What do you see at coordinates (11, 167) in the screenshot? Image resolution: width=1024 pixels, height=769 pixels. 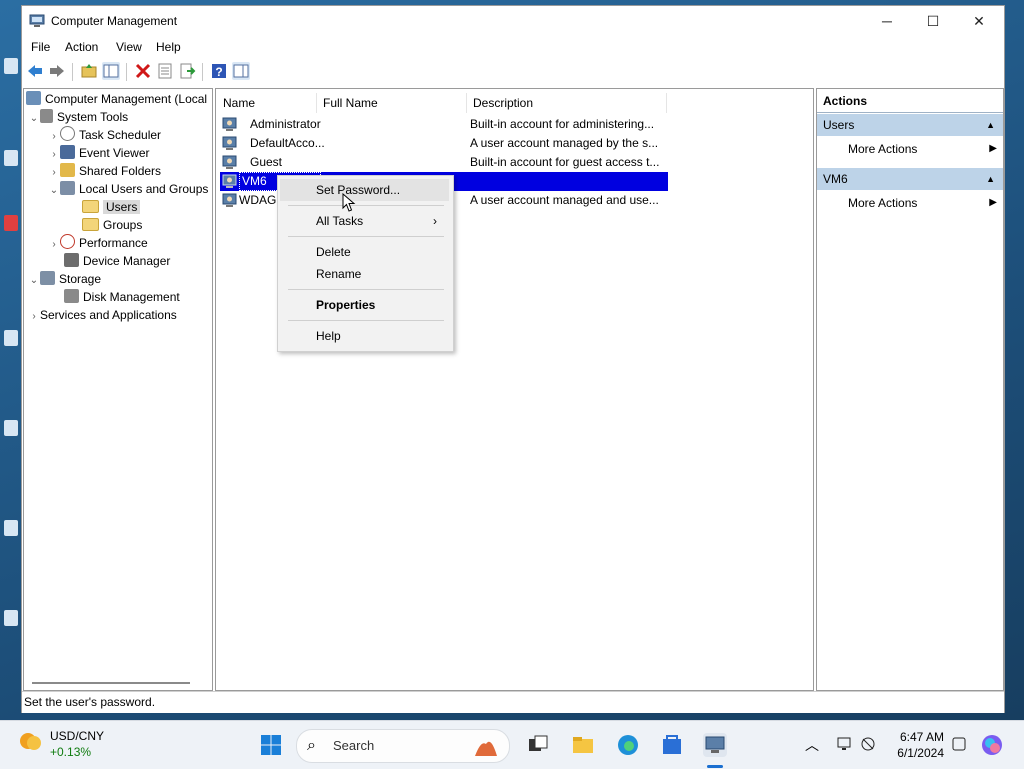 I see `desktop-icon-edge` at bounding box center [11, 167].